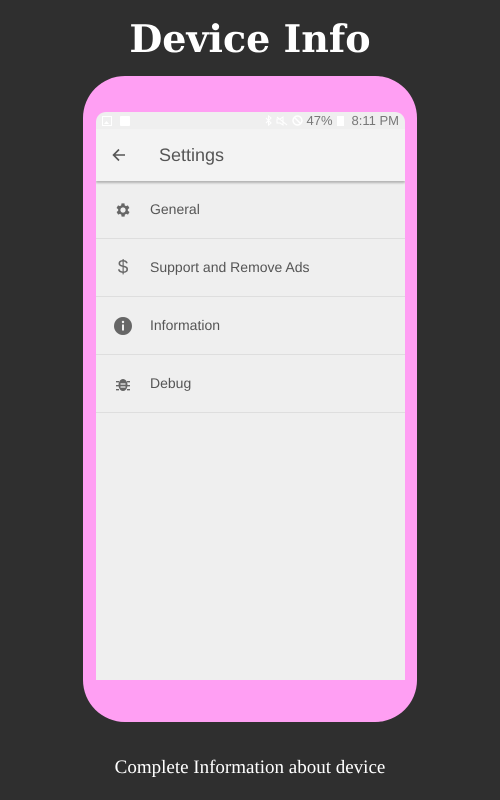 Image resolution: width=500 pixels, height=800 pixels. Describe the element at coordinates (250, 384) in the screenshot. I see `settings-item: Debug` at that location.